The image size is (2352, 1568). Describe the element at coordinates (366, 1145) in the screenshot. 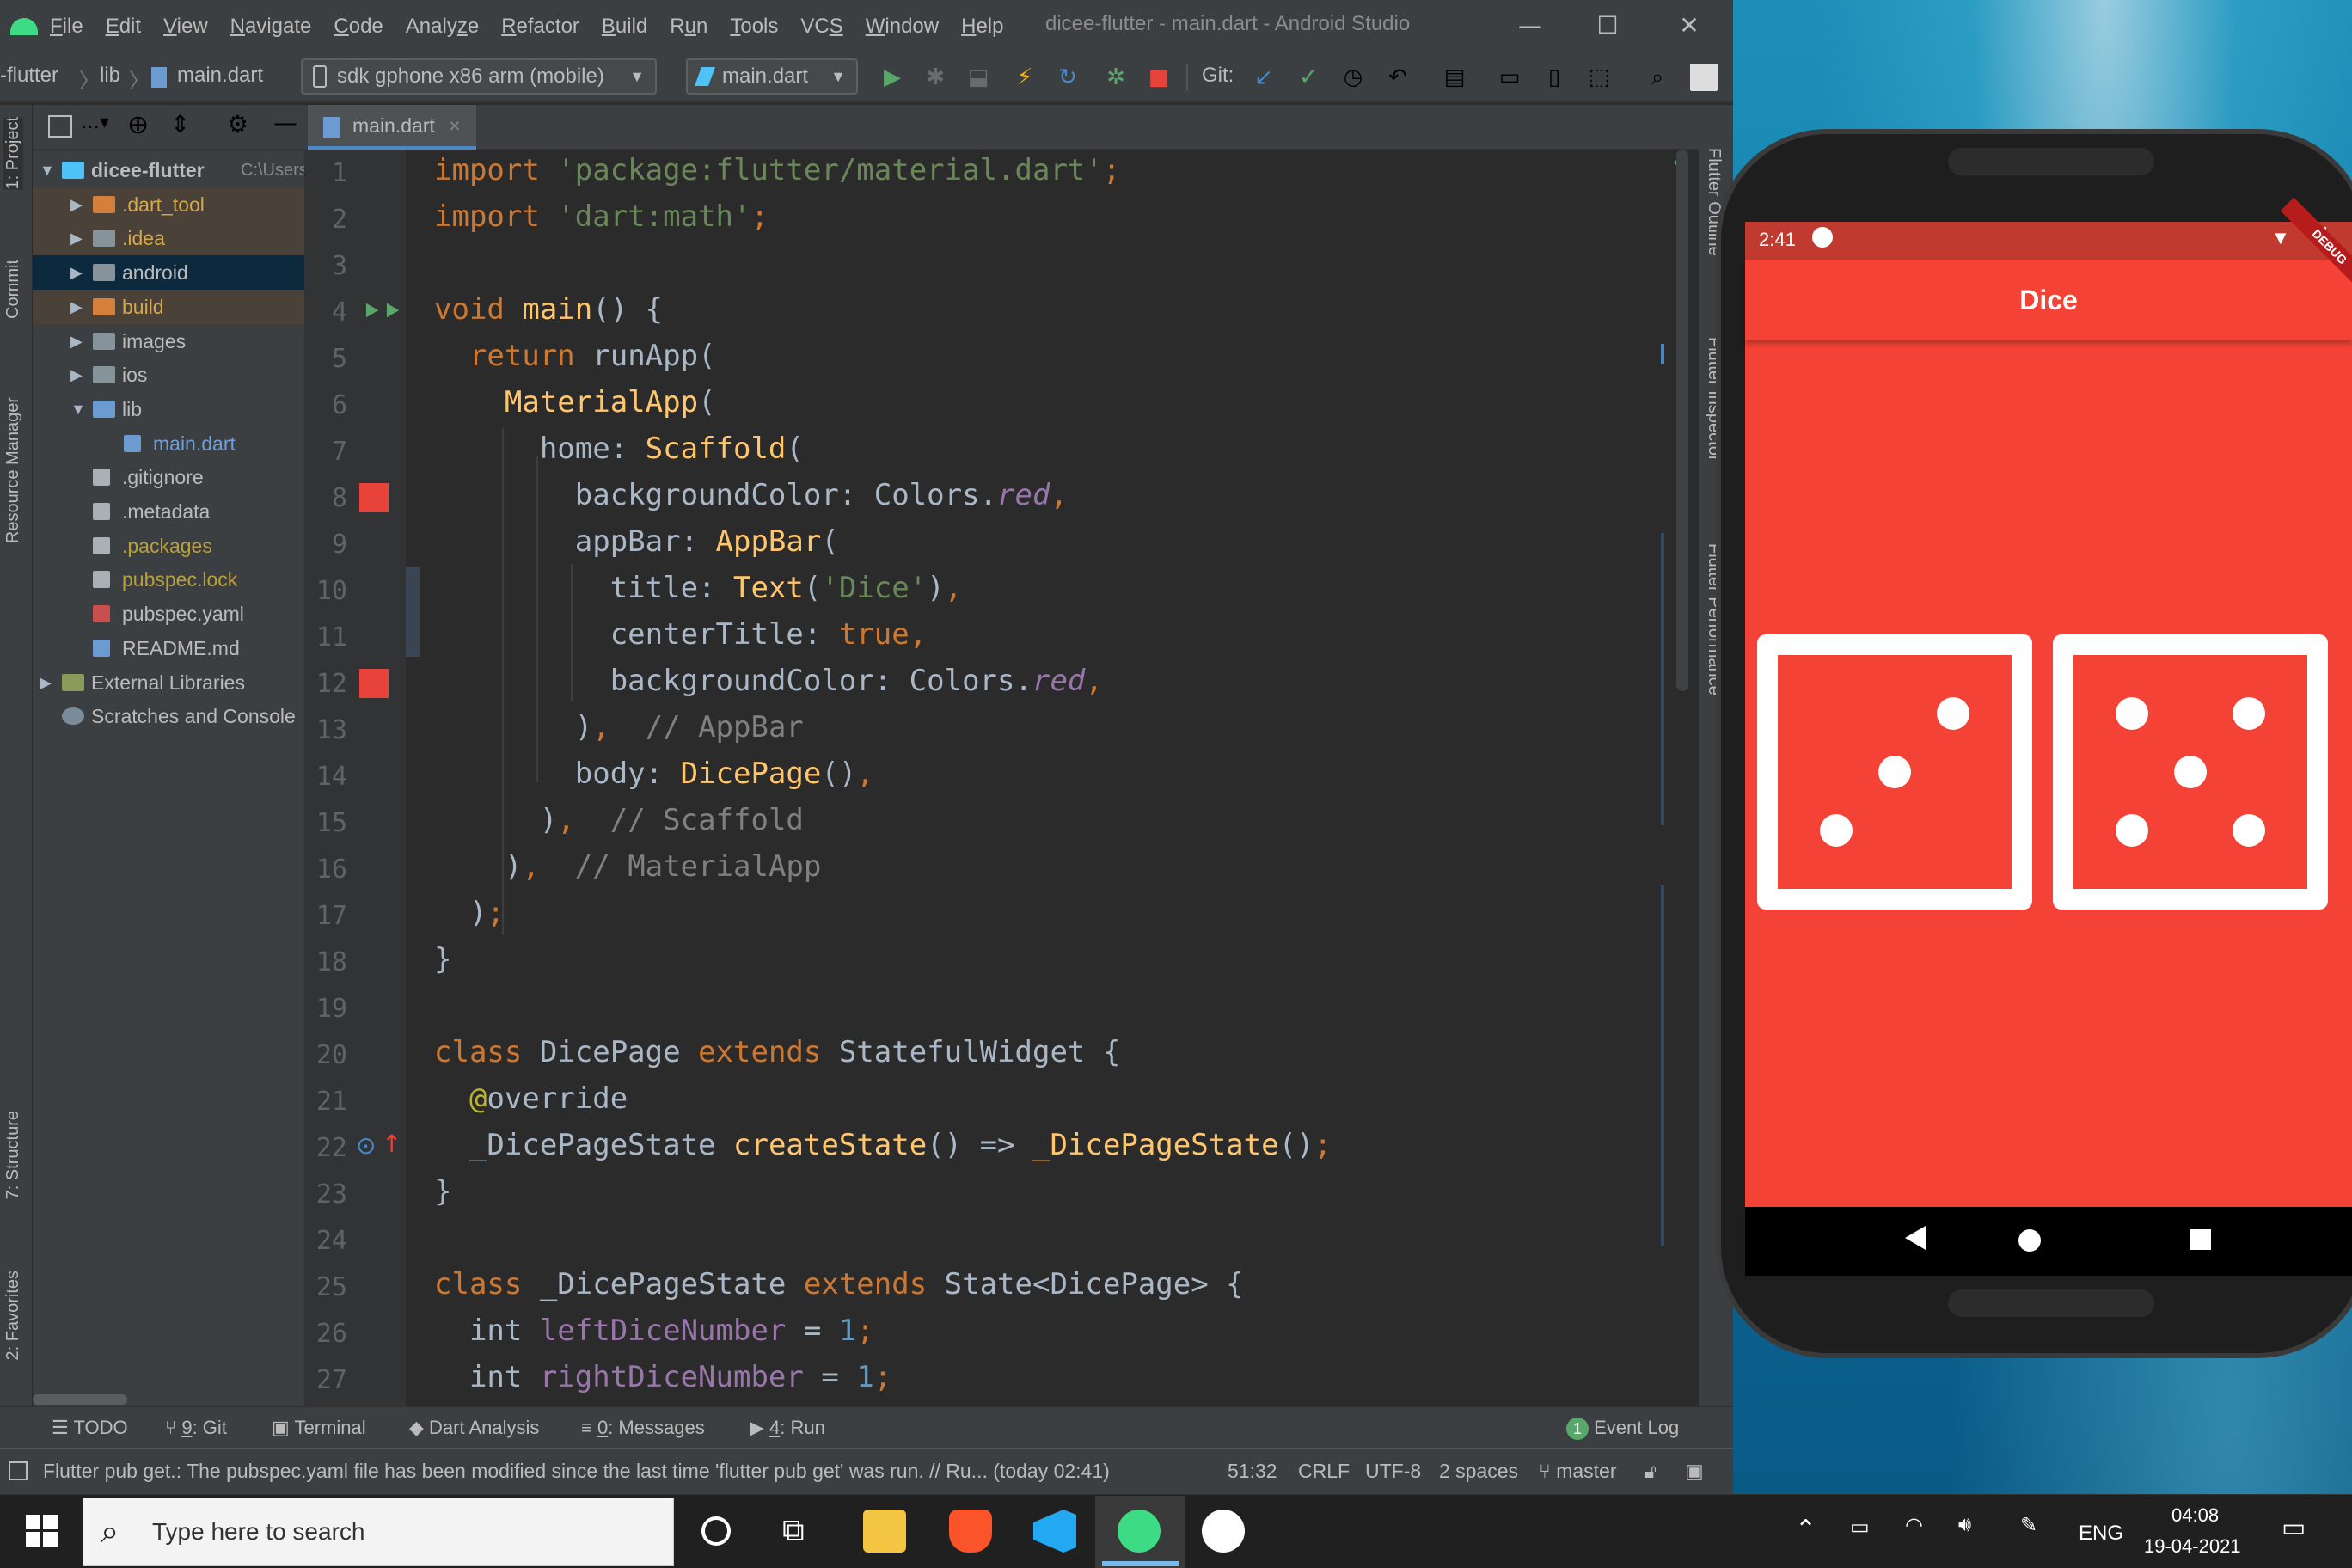

I see `override-gutter-icon: ⊙` at that location.